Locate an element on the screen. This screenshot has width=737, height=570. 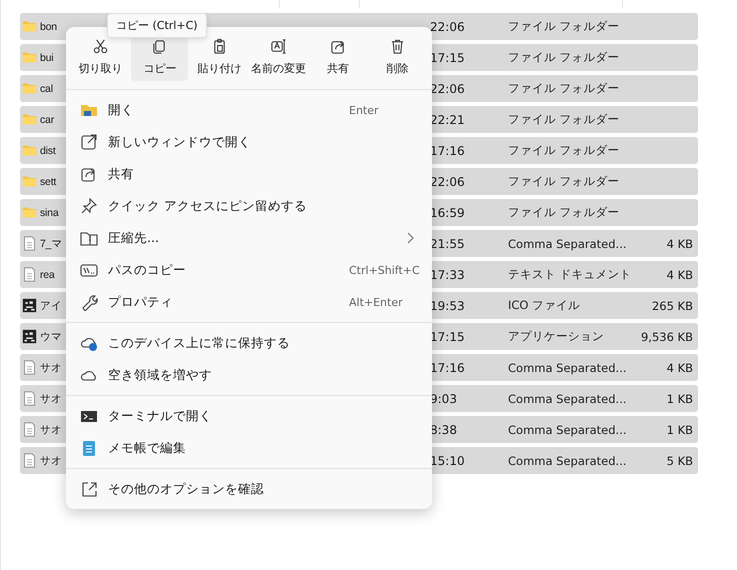
file-date: 19:53 is located at coordinates (447, 305).